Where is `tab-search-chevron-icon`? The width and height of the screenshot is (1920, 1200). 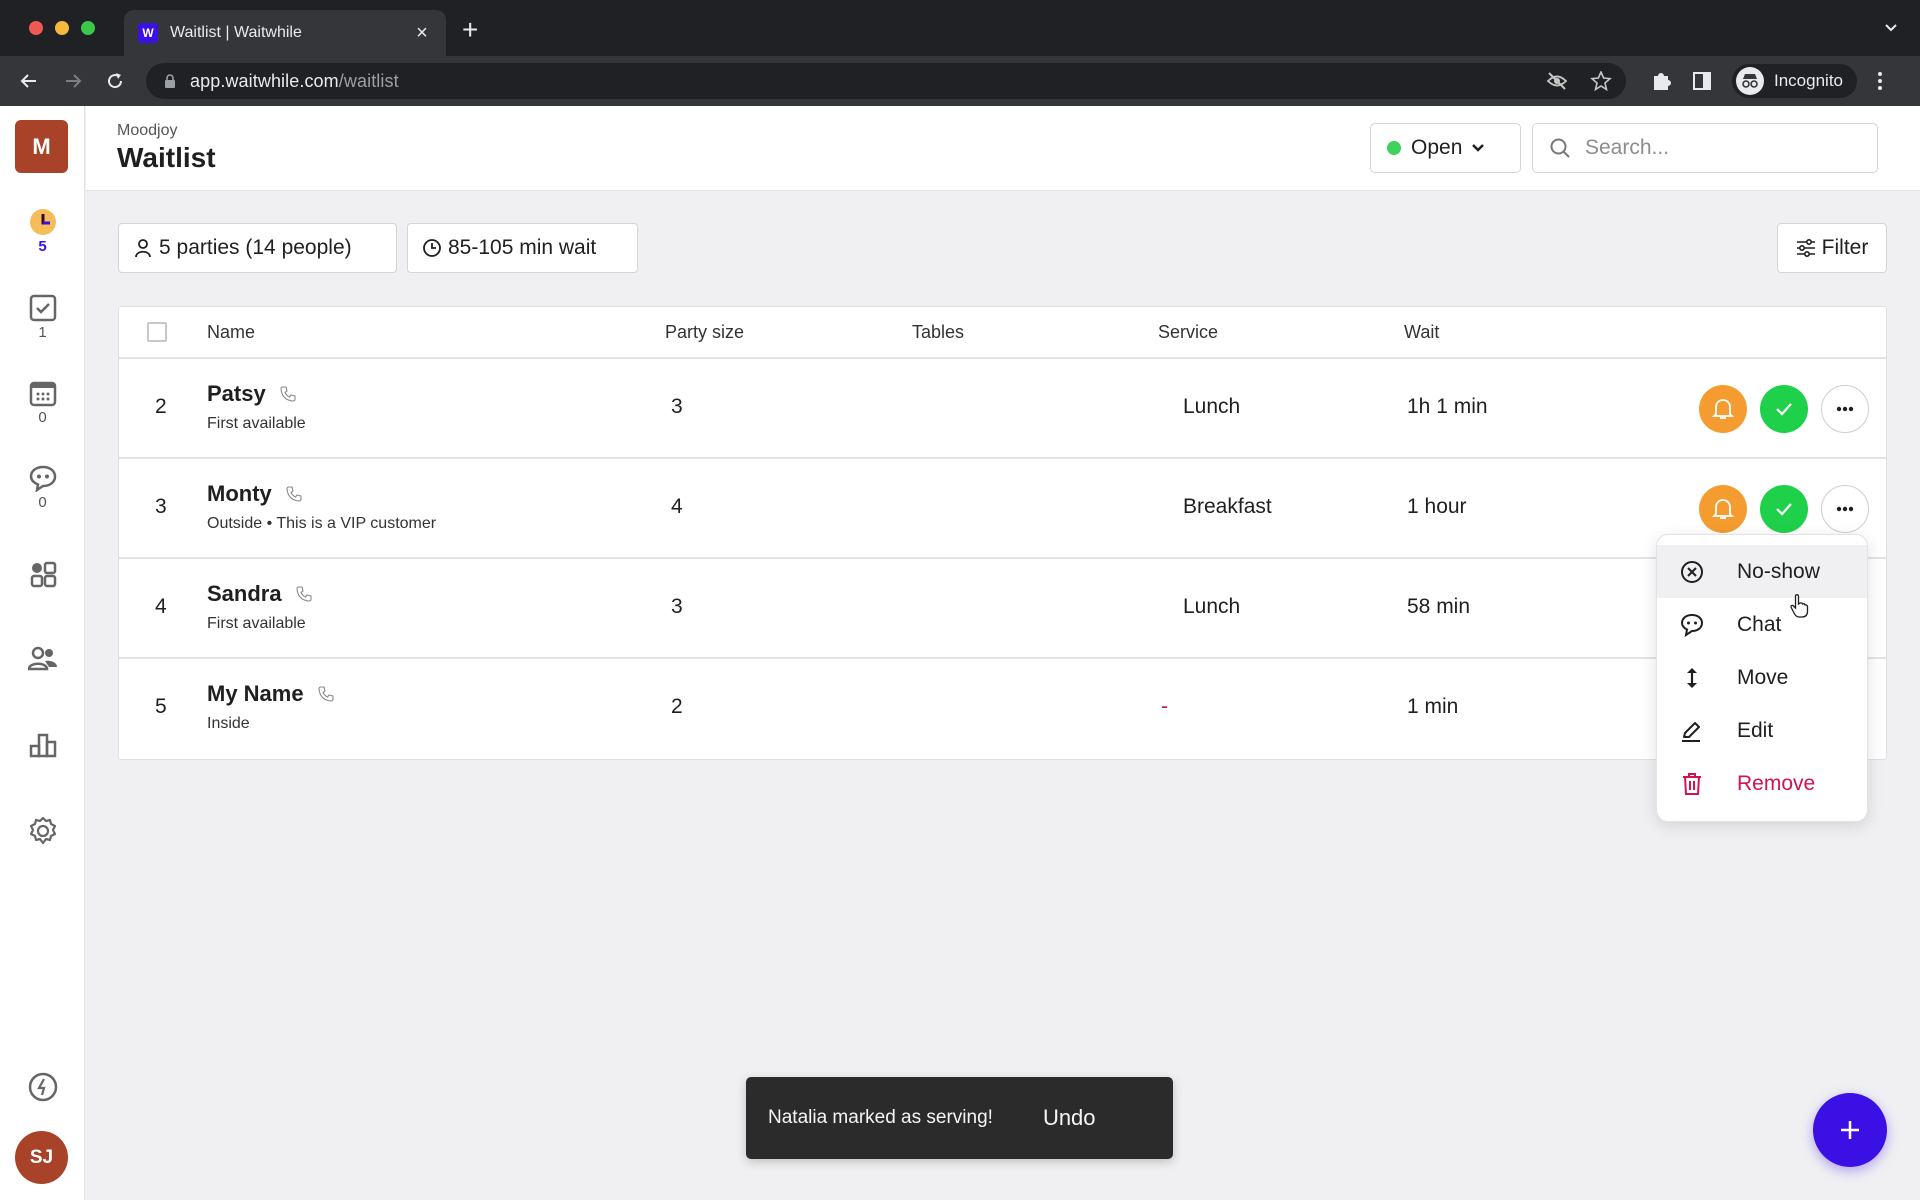
tab-search-chevron-icon is located at coordinates (1891, 27).